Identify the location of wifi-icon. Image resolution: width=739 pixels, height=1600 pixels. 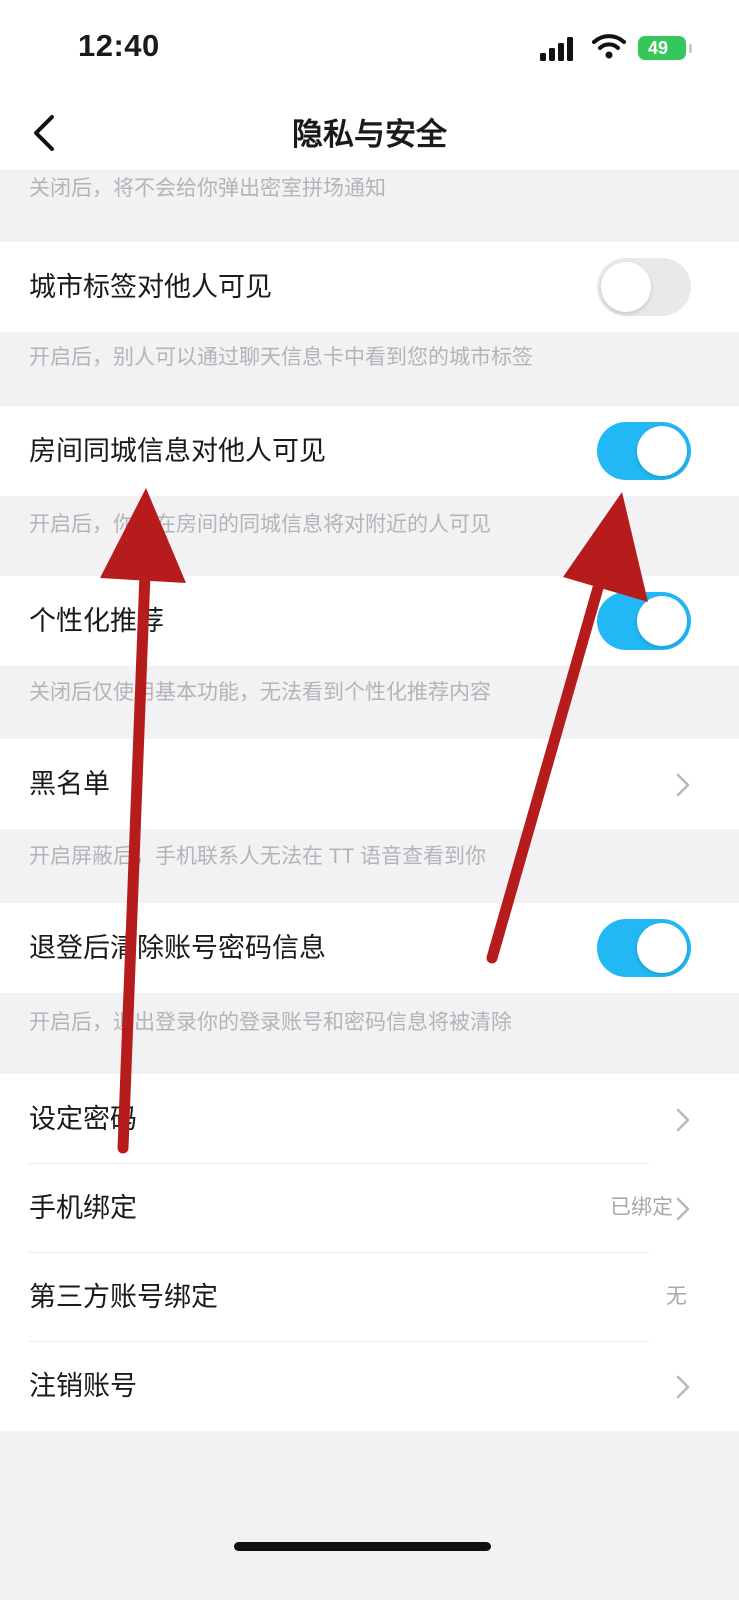
(609, 46).